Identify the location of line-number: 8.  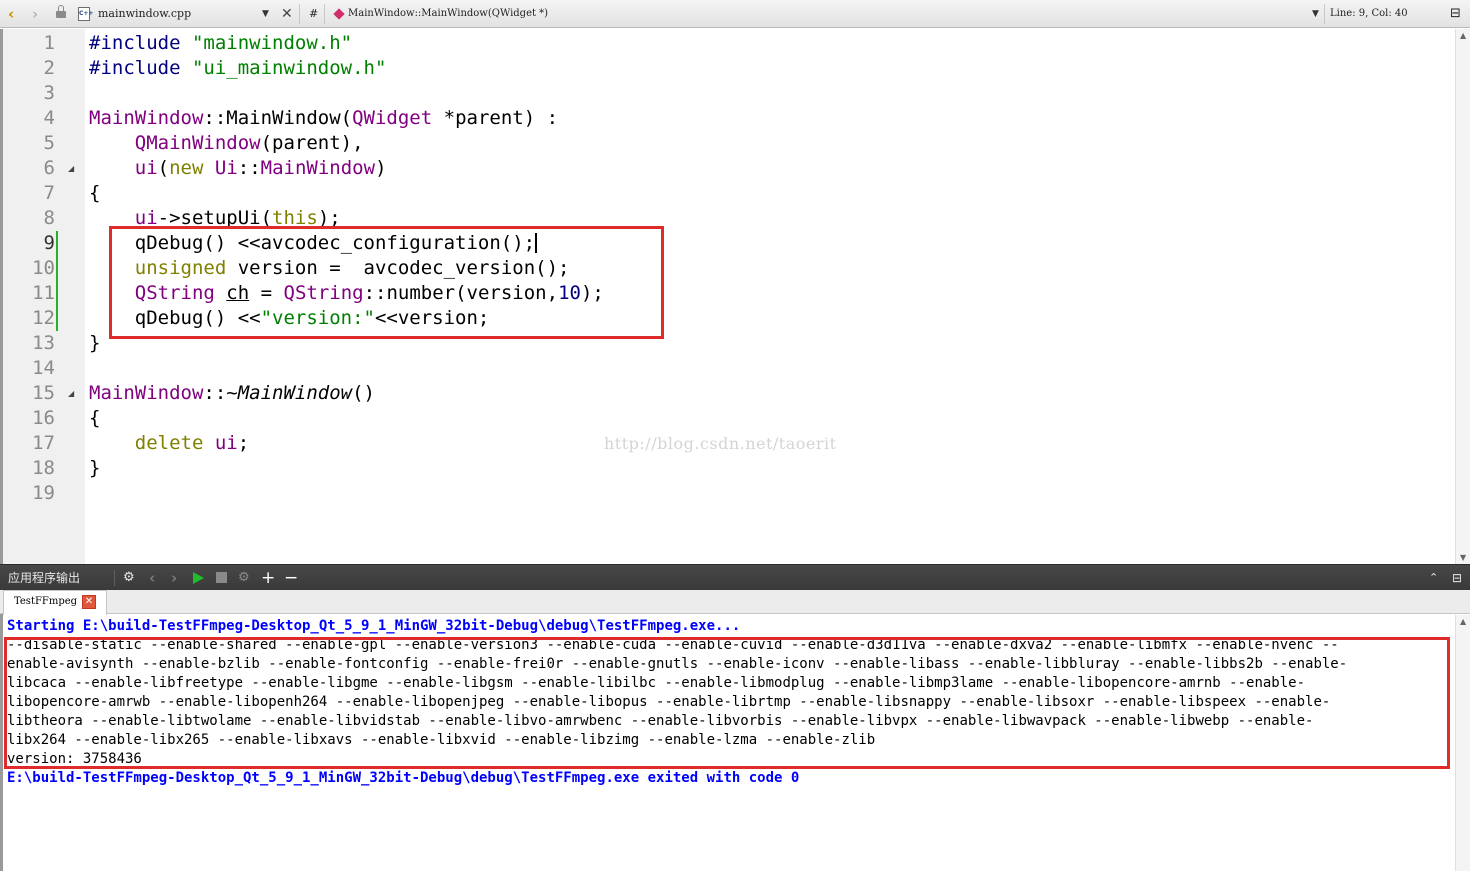
(49, 218).